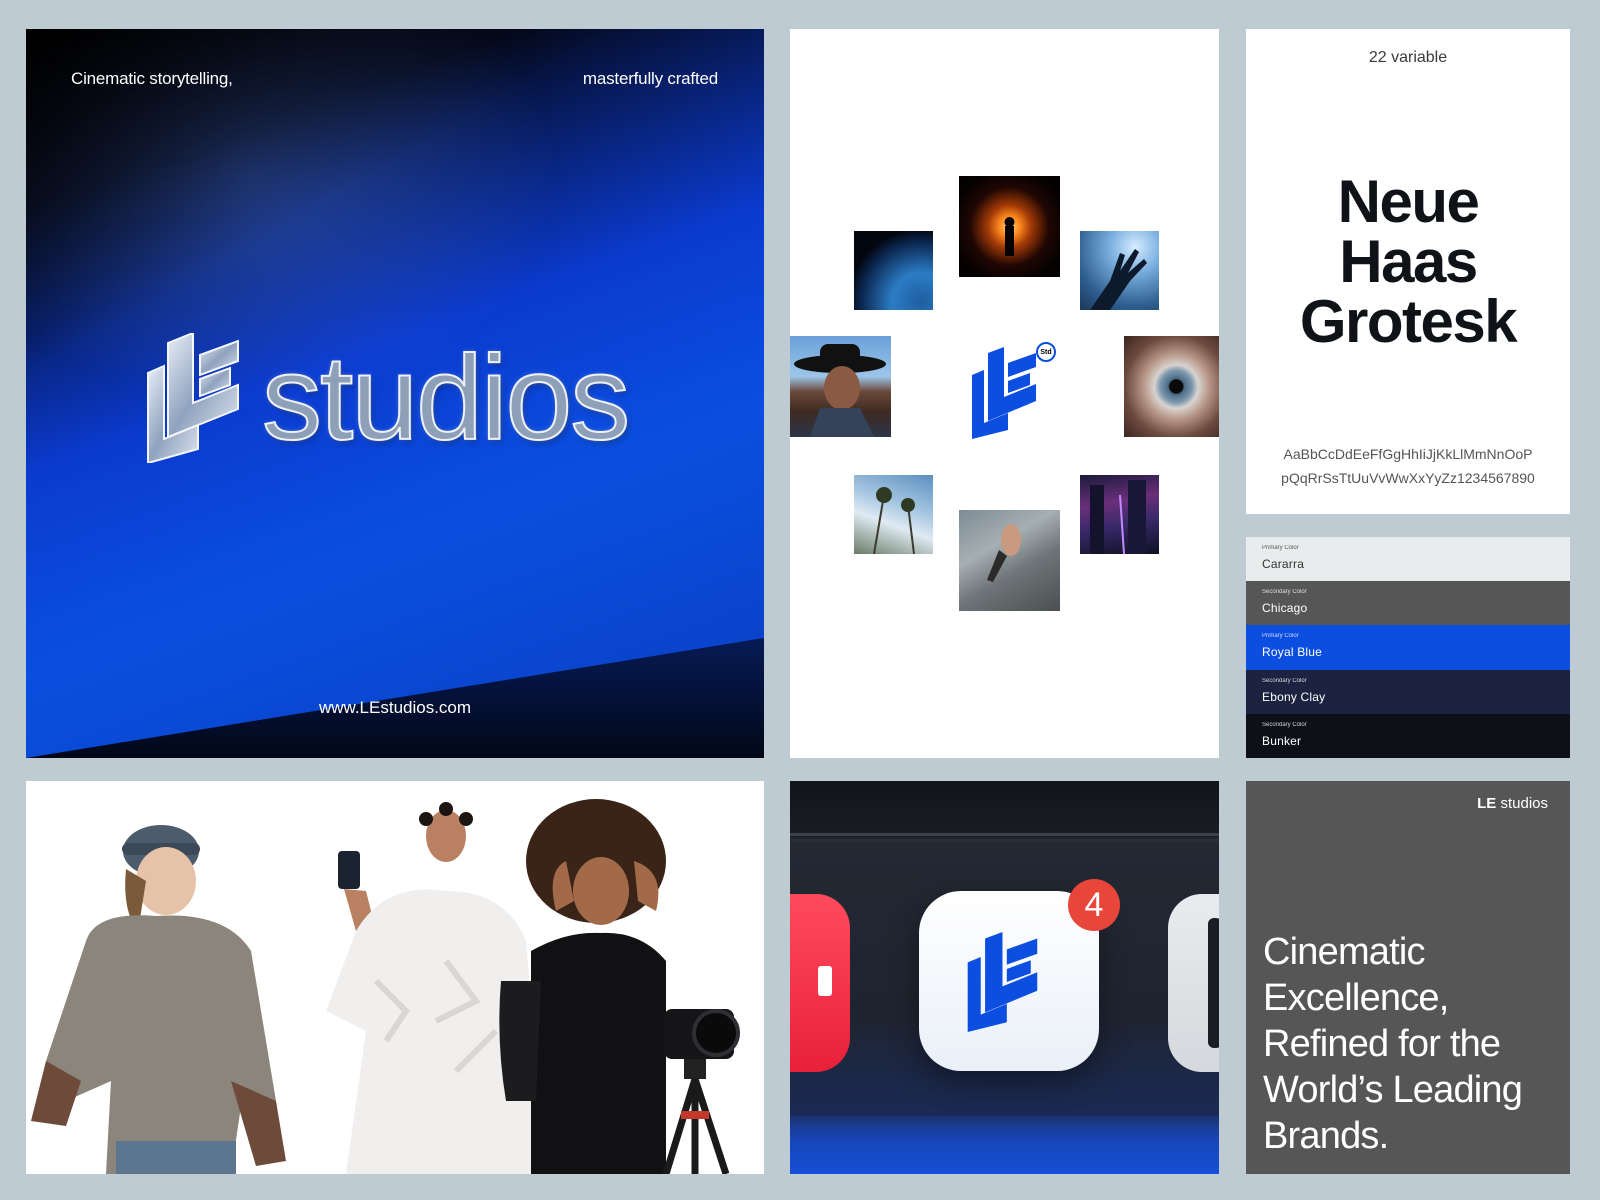 The image size is (1600, 1200). What do you see at coordinates (395, 707) in the screenshot?
I see `hero-url: www.LEstudios.com` at bounding box center [395, 707].